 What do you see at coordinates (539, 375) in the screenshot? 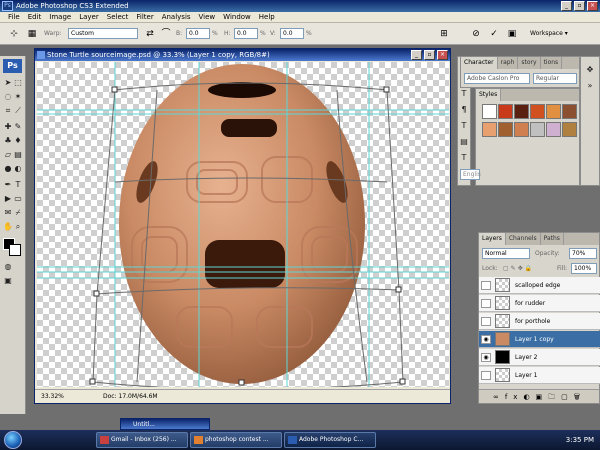
I see `layer-row: Layer 1` at bounding box center [539, 375].